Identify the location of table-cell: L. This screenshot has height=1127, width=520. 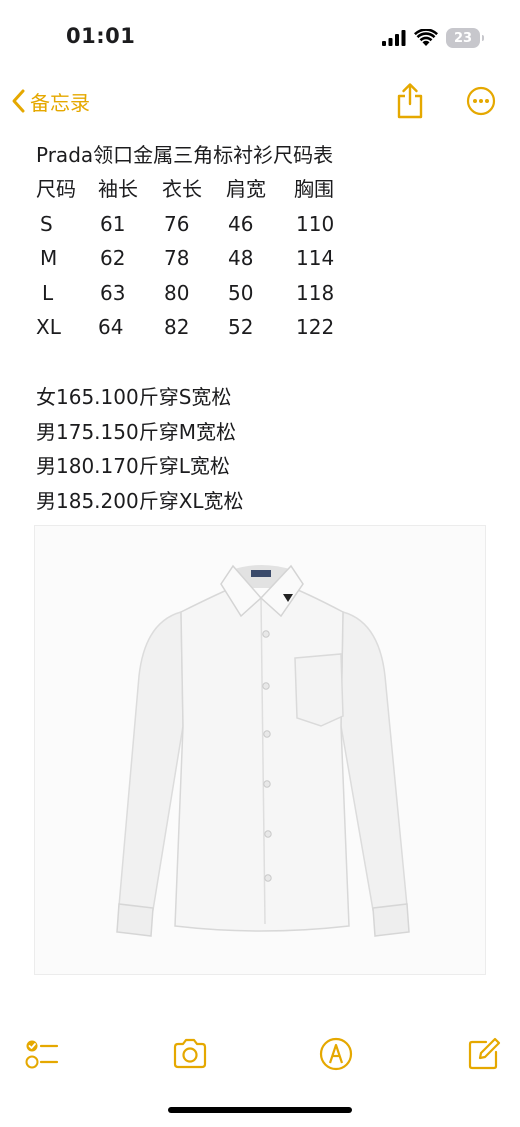
(48, 292).